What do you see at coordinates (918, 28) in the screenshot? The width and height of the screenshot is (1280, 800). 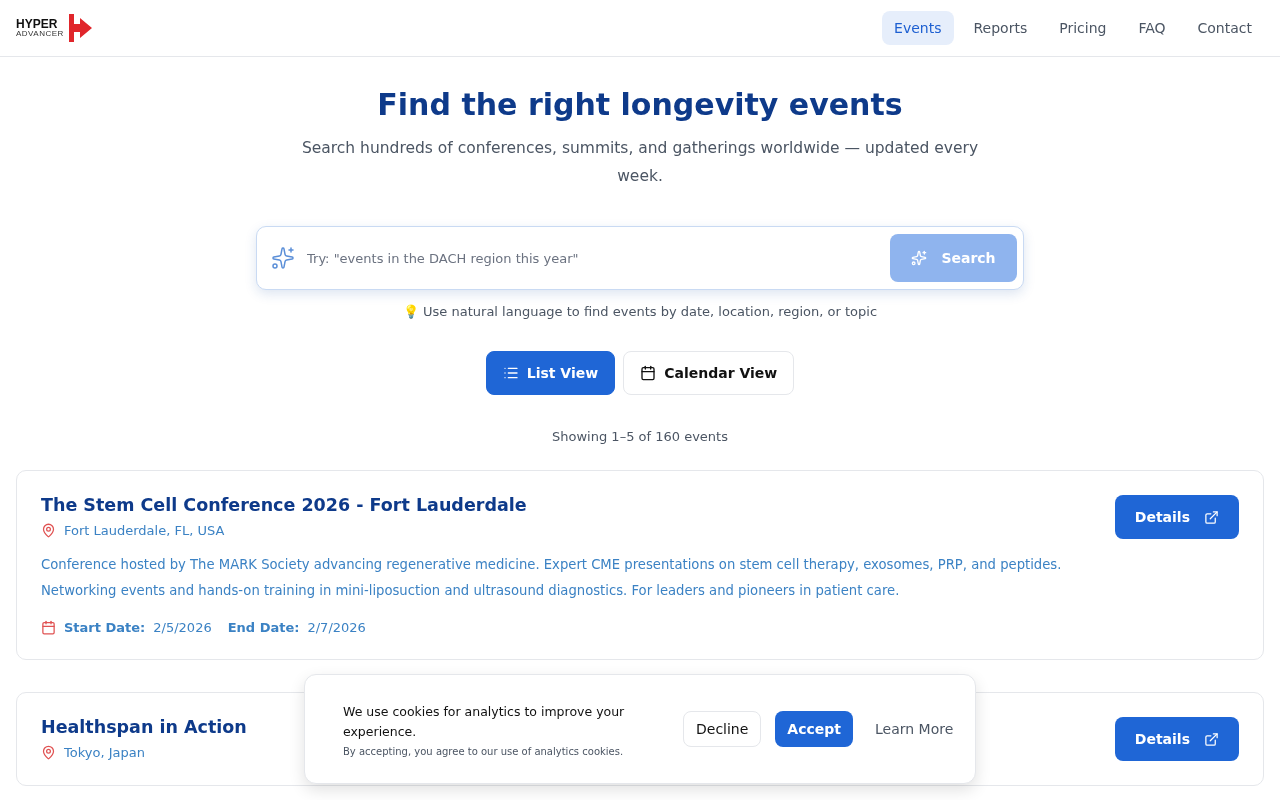 I see `nav-link: Events` at bounding box center [918, 28].